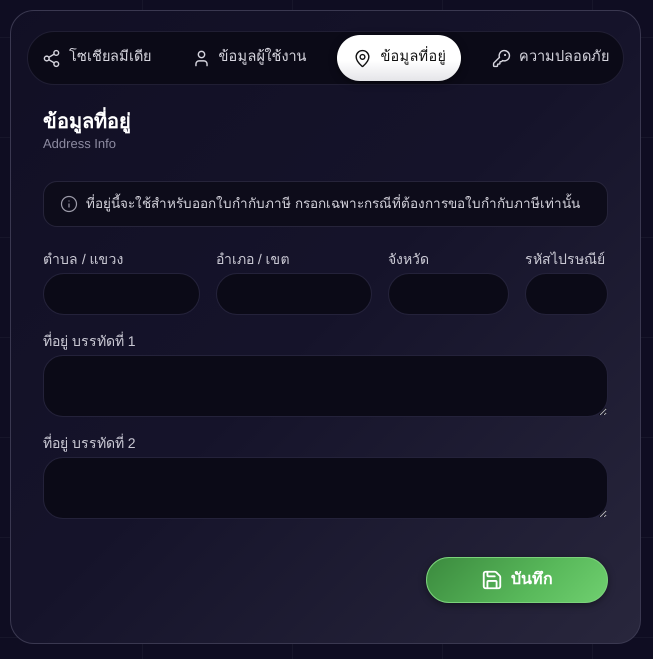  What do you see at coordinates (96, 58) in the screenshot?
I see `tab: โซเชียลมีเดีย` at bounding box center [96, 58].